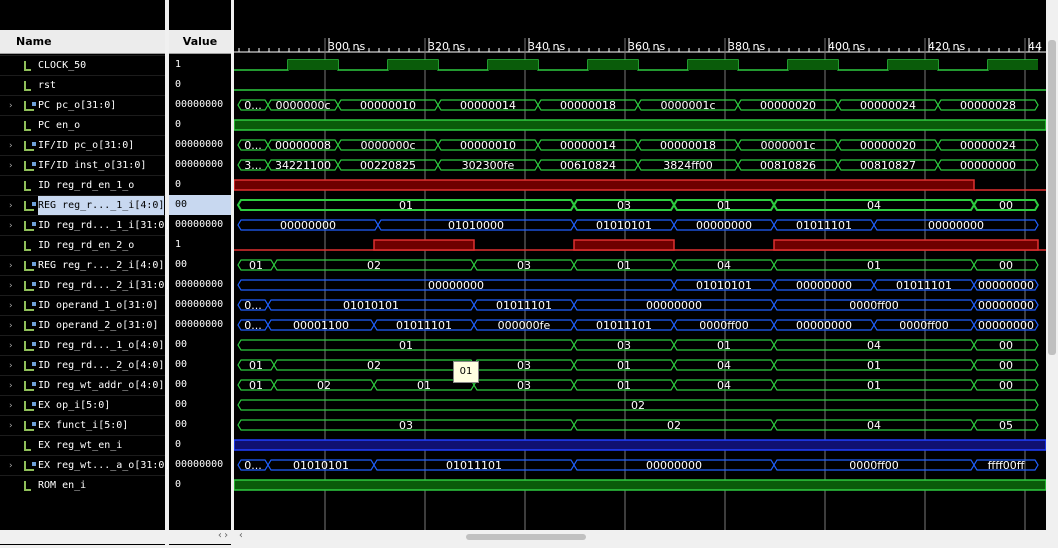 The height and width of the screenshot is (548, 1058). What do you see at coordinates (82, 405) in the screenshot?
I see `signal-row: › EX op_i[5:0]` at bounding box center [82, 405].